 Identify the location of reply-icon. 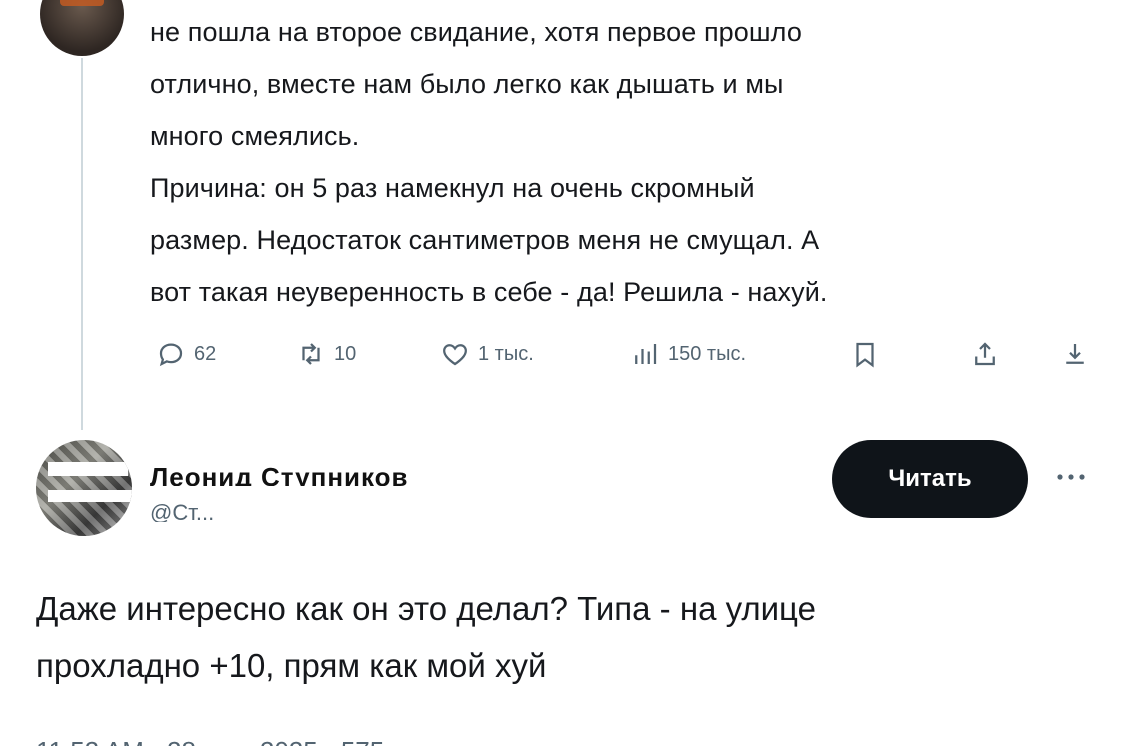
(171, 355).